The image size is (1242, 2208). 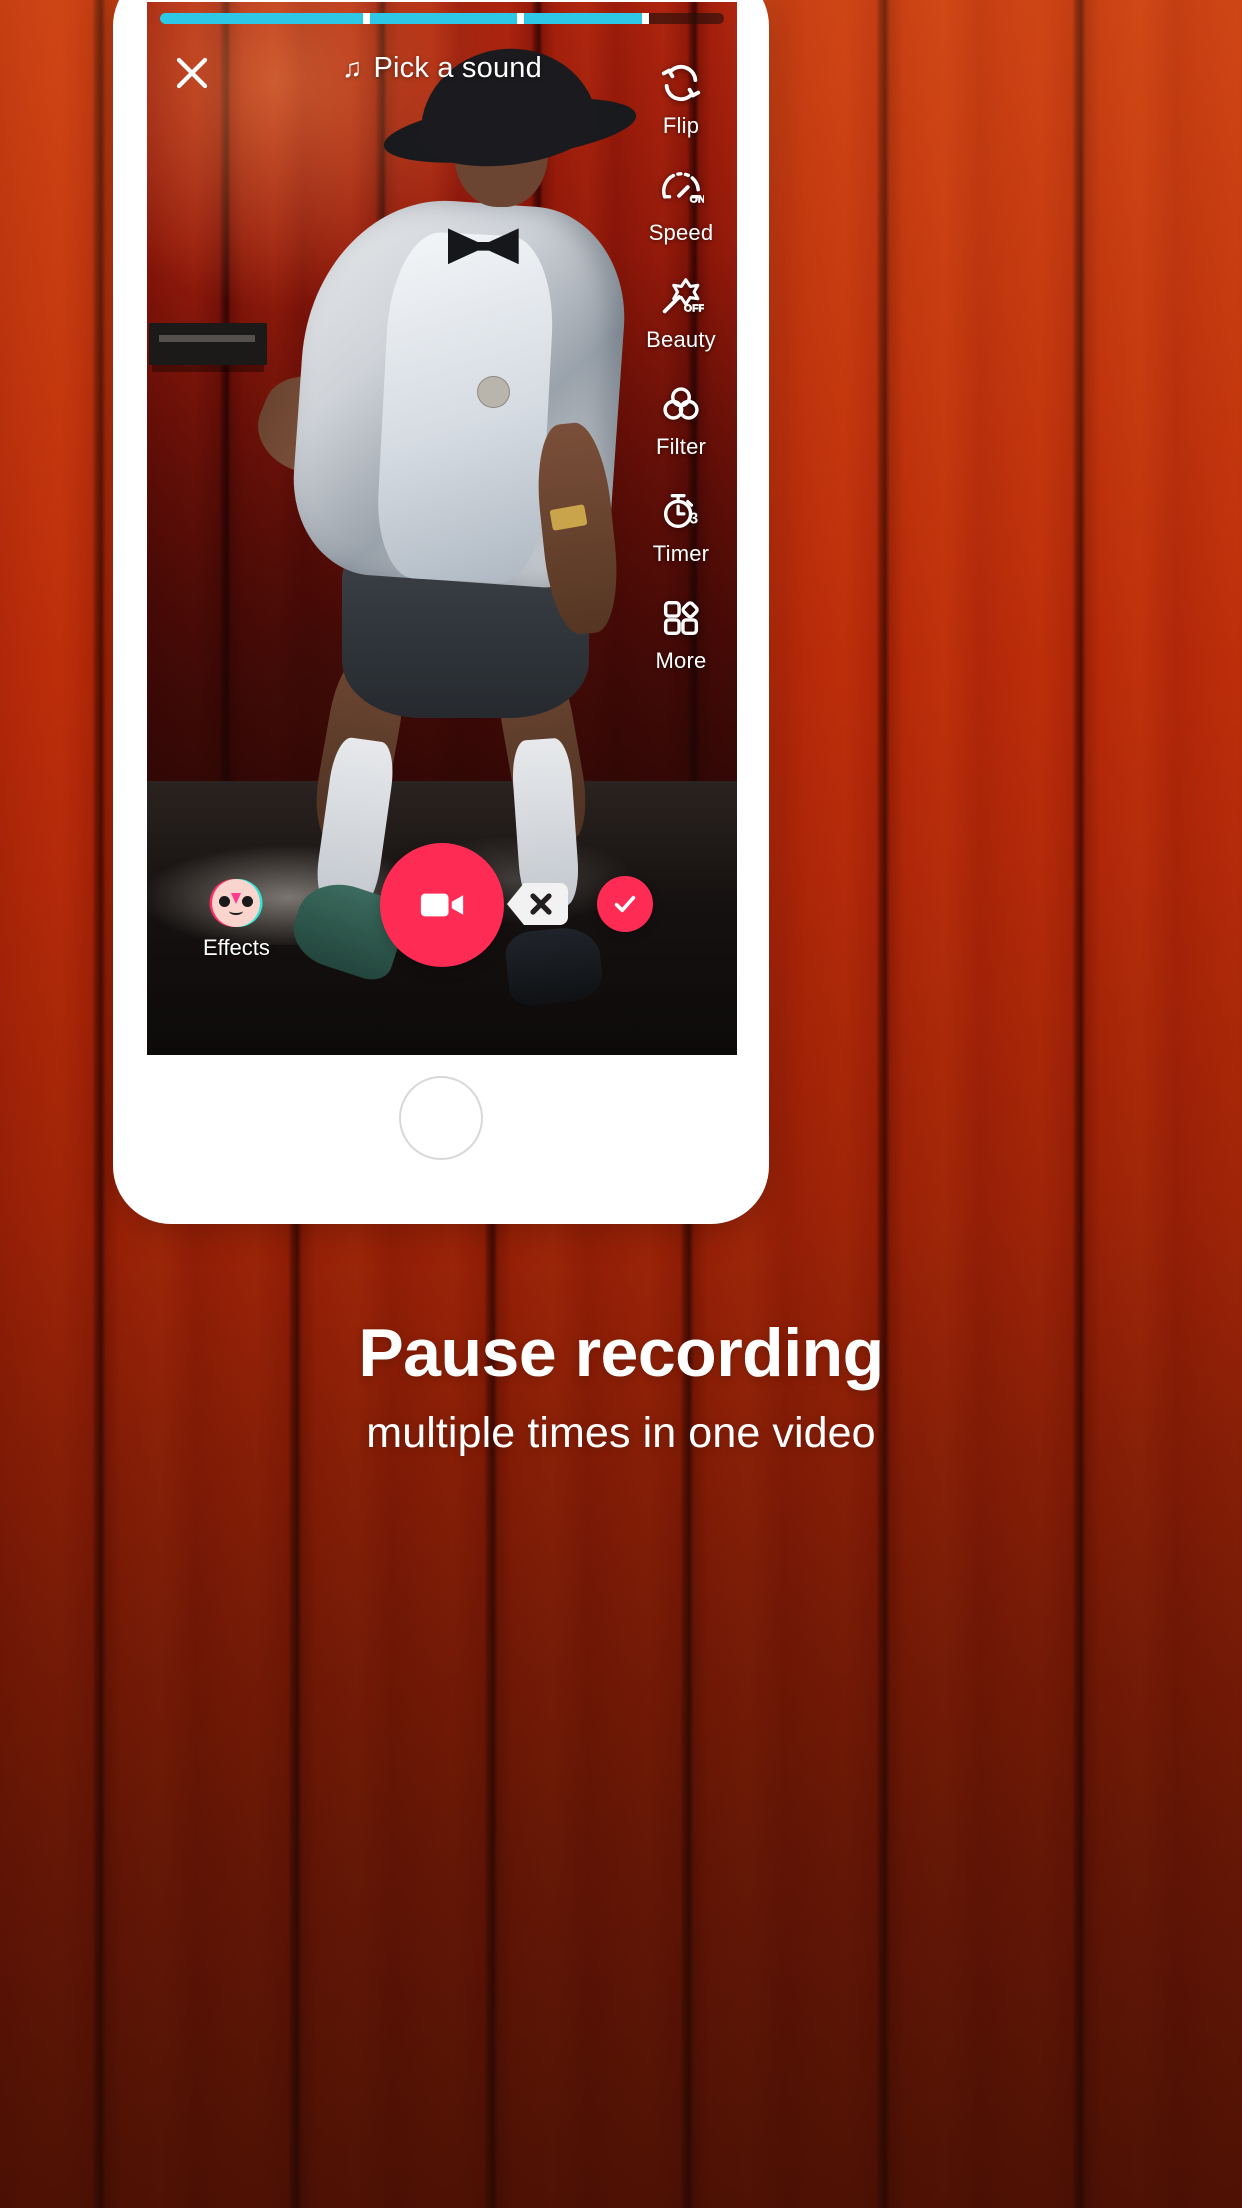 What do you see at coordinates (697, 199) in the screenshot?
I see `svg-text: ON` at bounding box center [697, 199].